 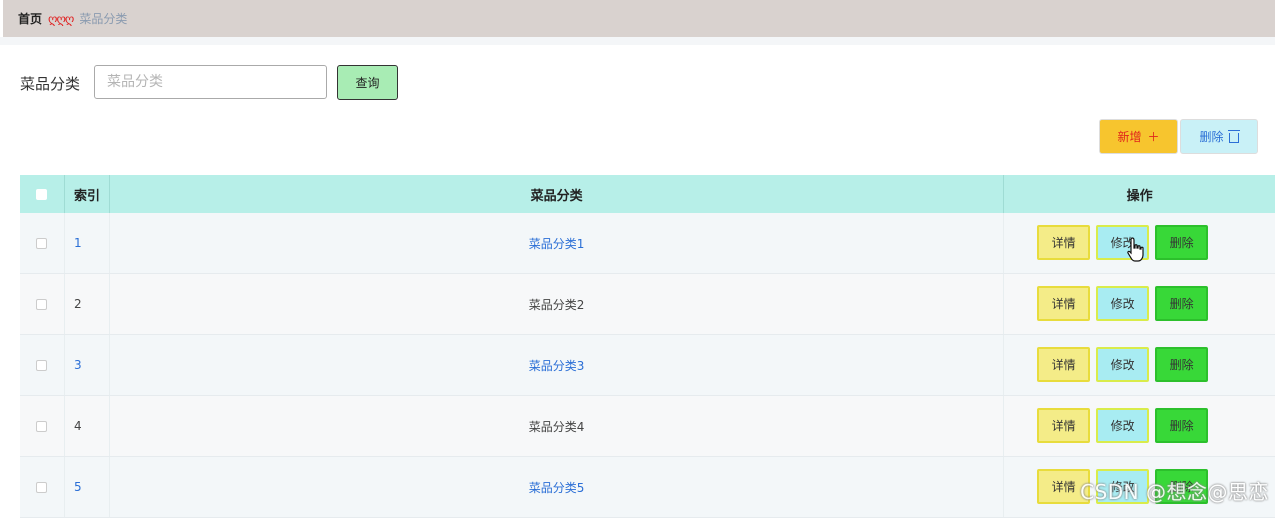 I want to click on select-all-checkbox, so click(x=42, y=194).